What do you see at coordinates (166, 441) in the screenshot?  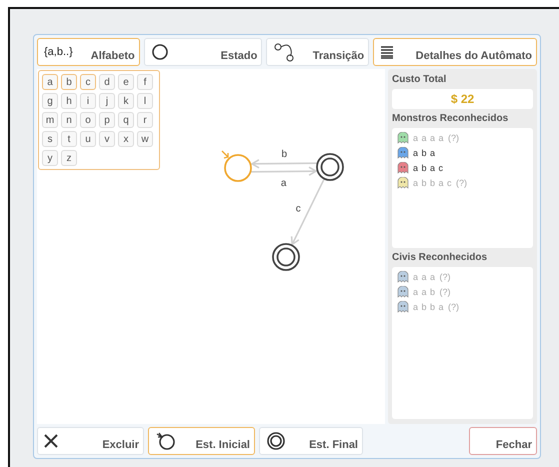 I see `initial-state-icon` at bounding box center [166, 441].